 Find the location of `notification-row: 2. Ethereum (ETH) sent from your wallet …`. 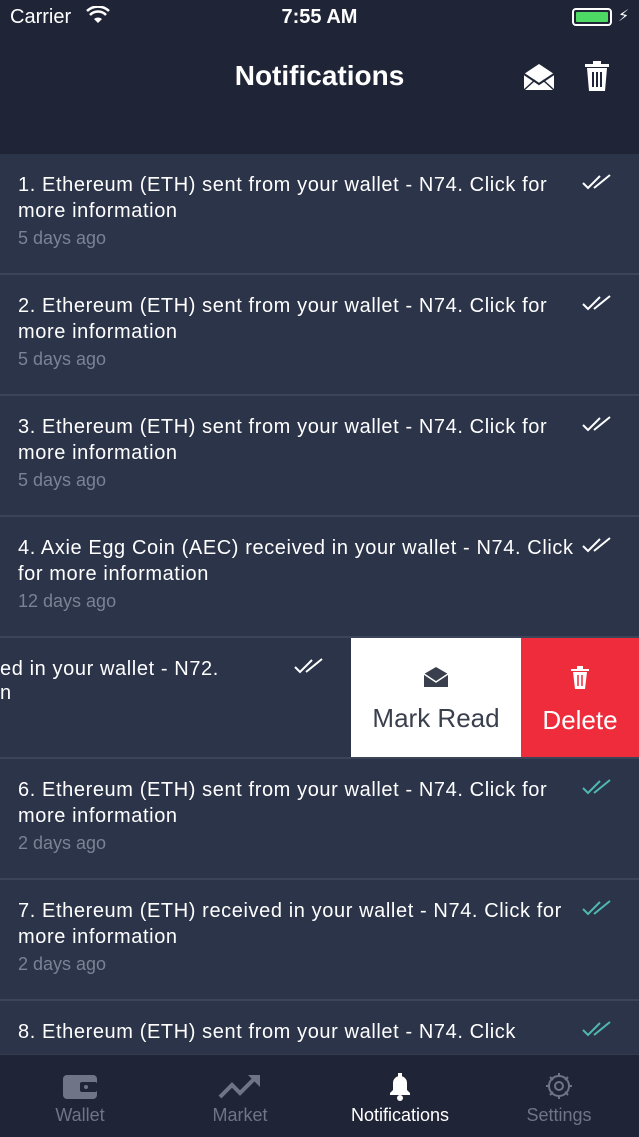

notification-row: 2. Ethereum (ETH) sent from your wallet … is located at coordinates (319, 335).